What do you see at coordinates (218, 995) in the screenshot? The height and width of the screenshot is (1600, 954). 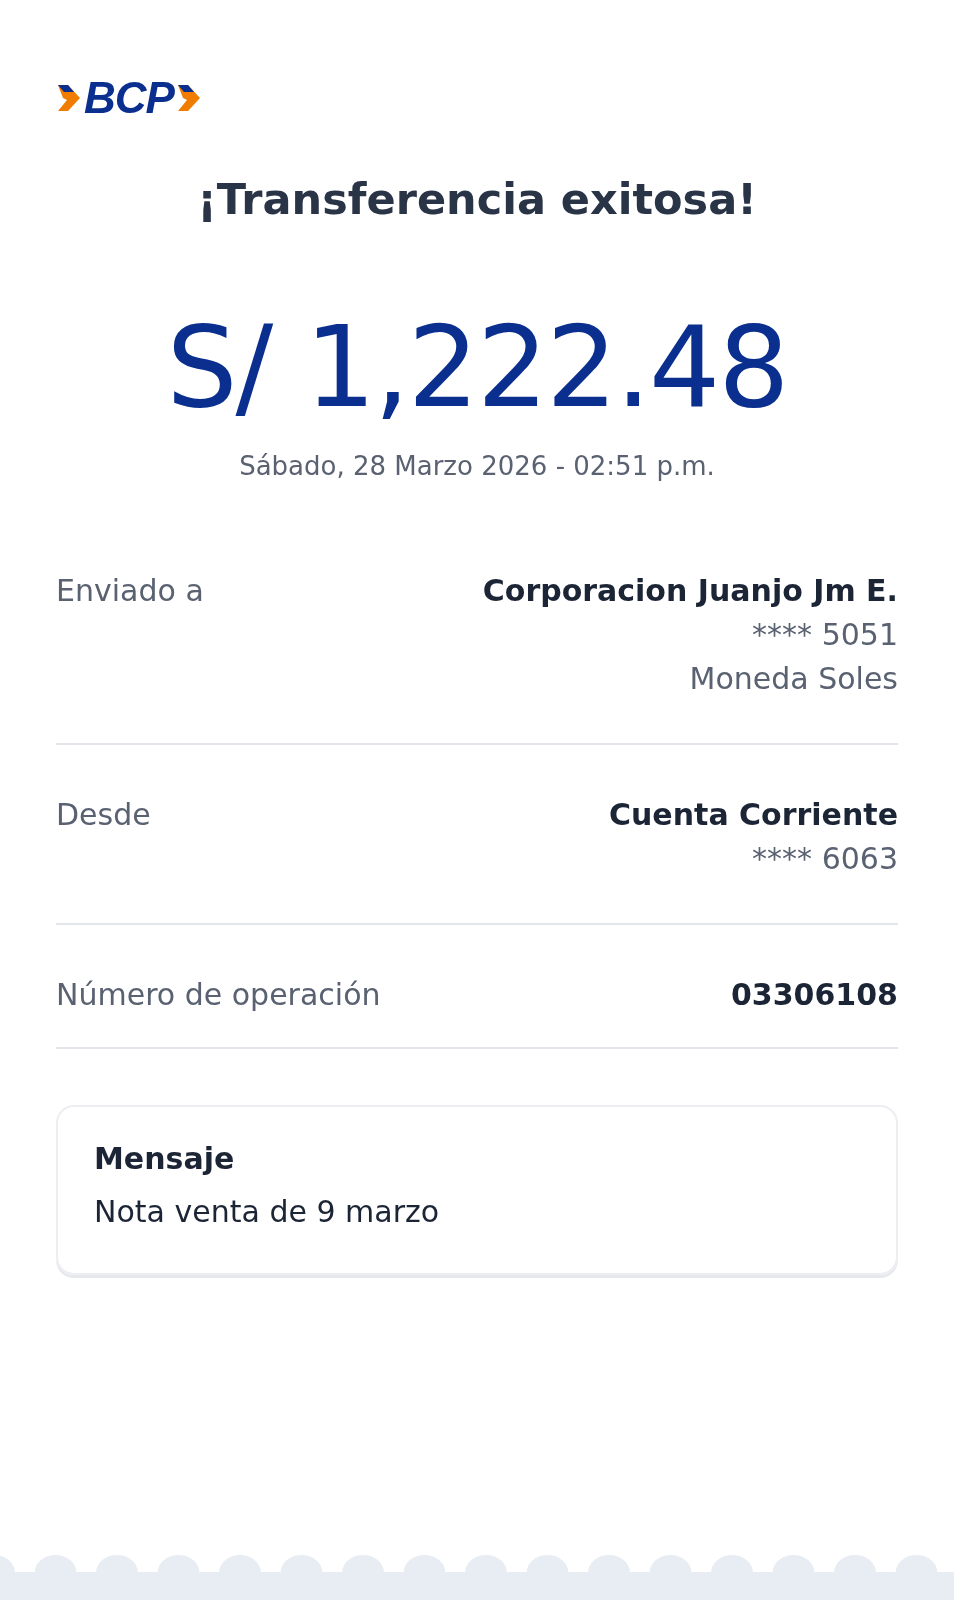 I see `detail-label: Número de operación` at bounding box center [218, 995].